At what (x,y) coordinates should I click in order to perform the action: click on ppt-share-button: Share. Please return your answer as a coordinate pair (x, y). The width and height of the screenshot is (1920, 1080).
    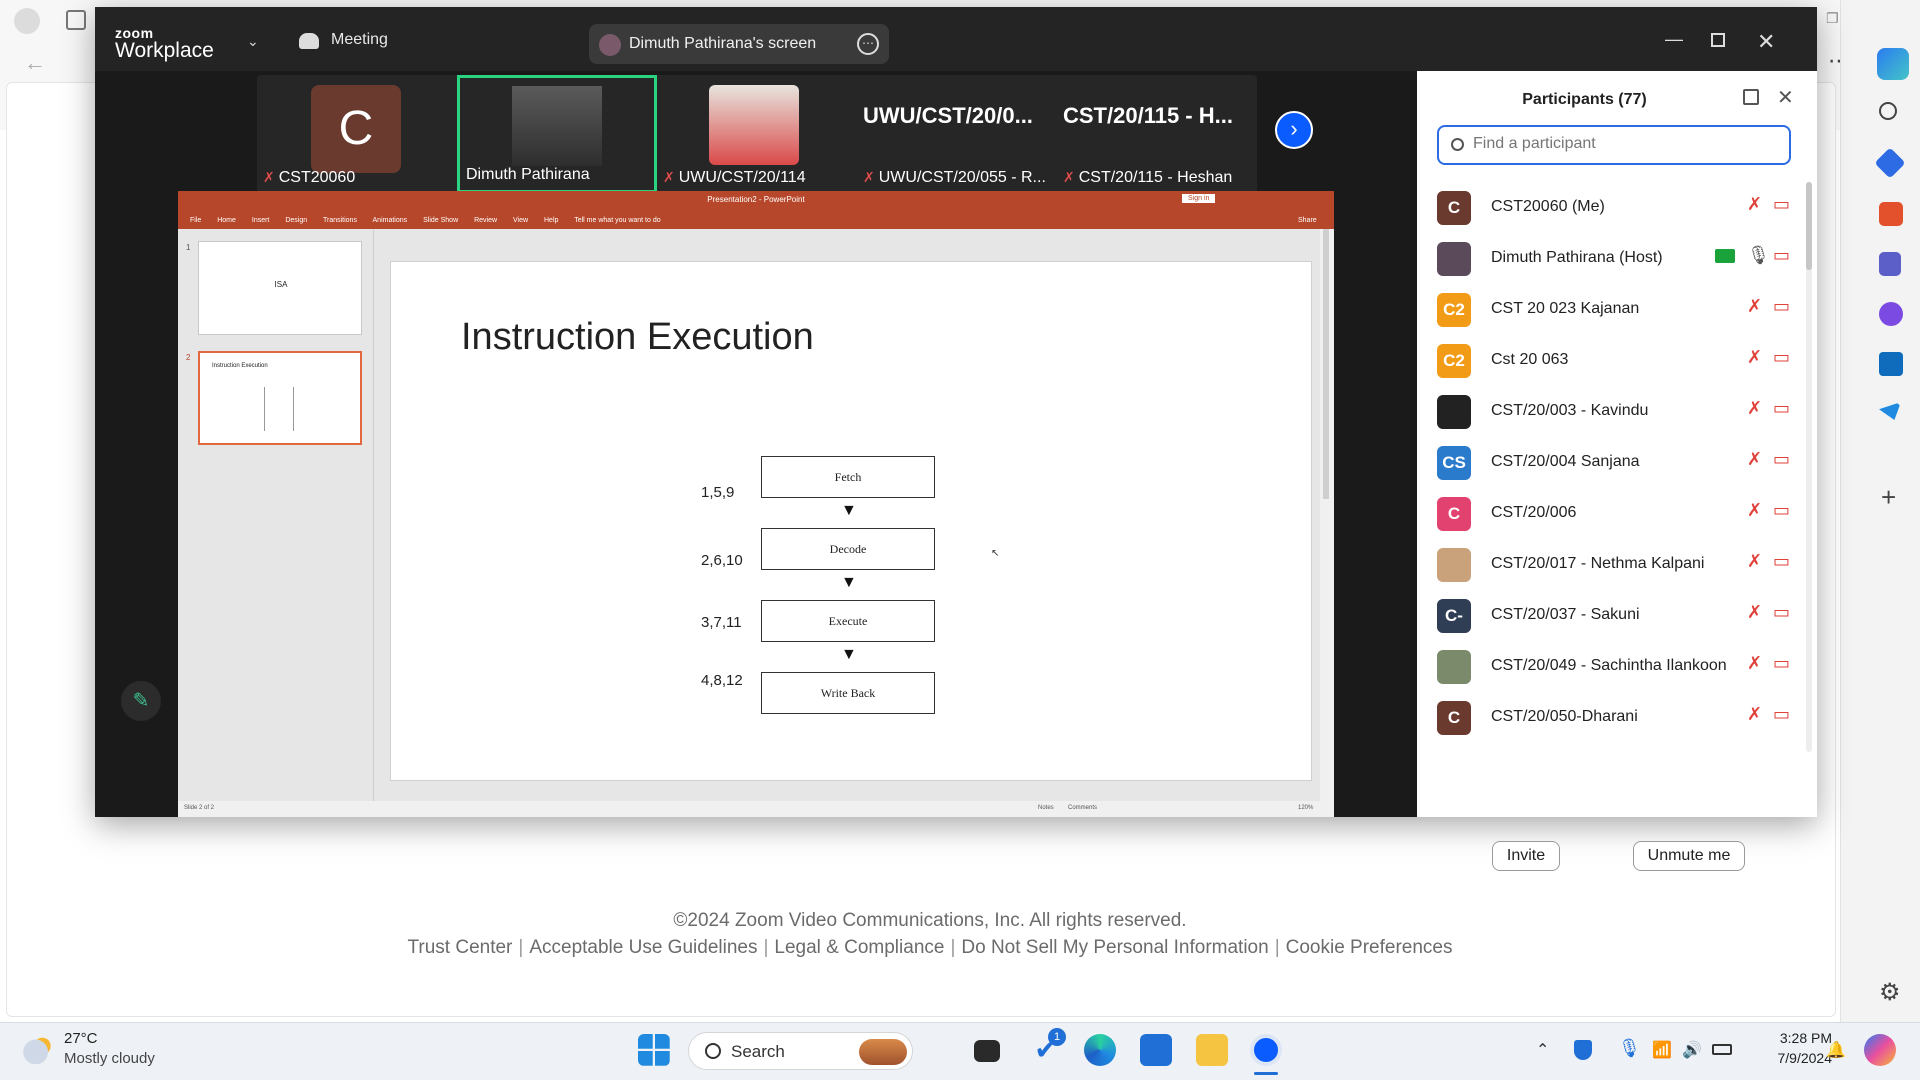
    Looking at the image, I should click on (1307, 220).